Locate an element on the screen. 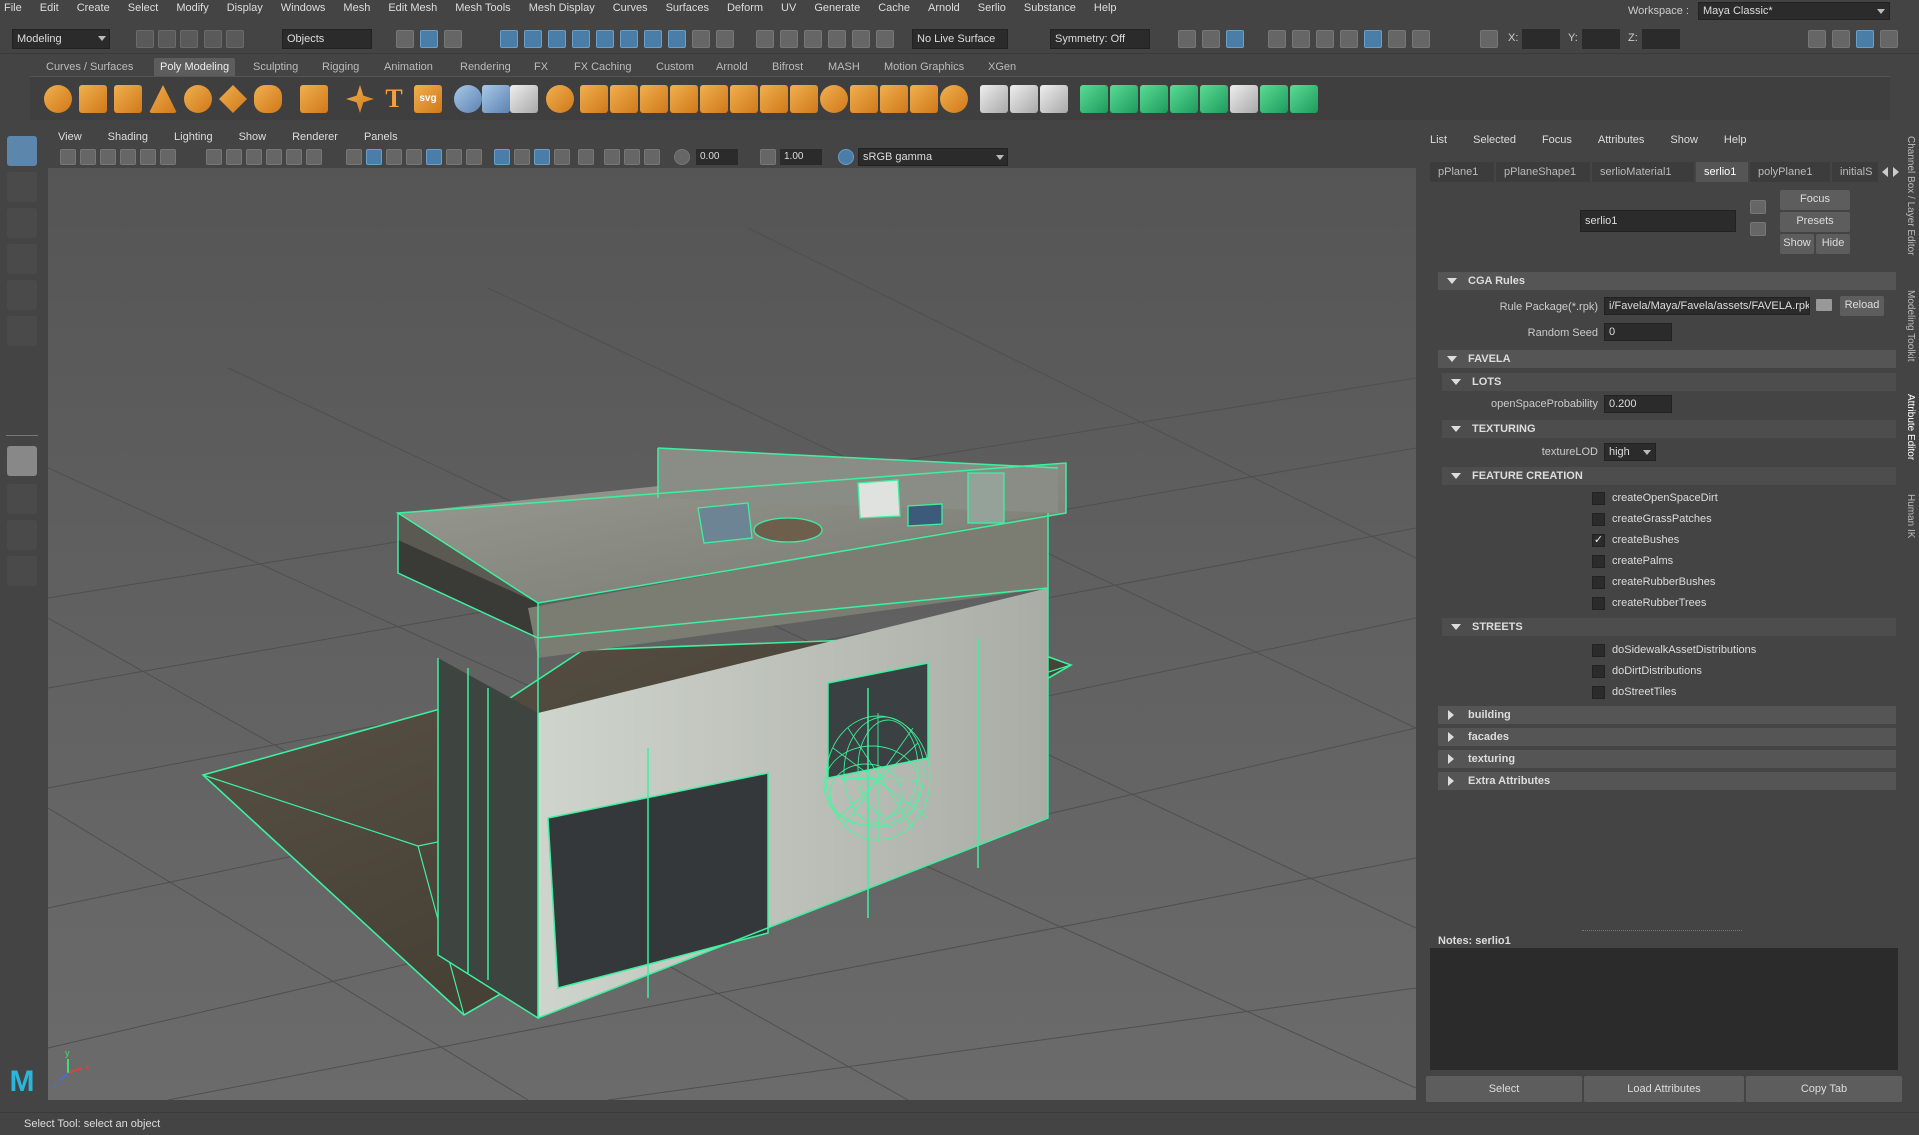 This screenshot has width=1919, height=1135. exposure-field: 0.00 is located at coordinates (717, 157).